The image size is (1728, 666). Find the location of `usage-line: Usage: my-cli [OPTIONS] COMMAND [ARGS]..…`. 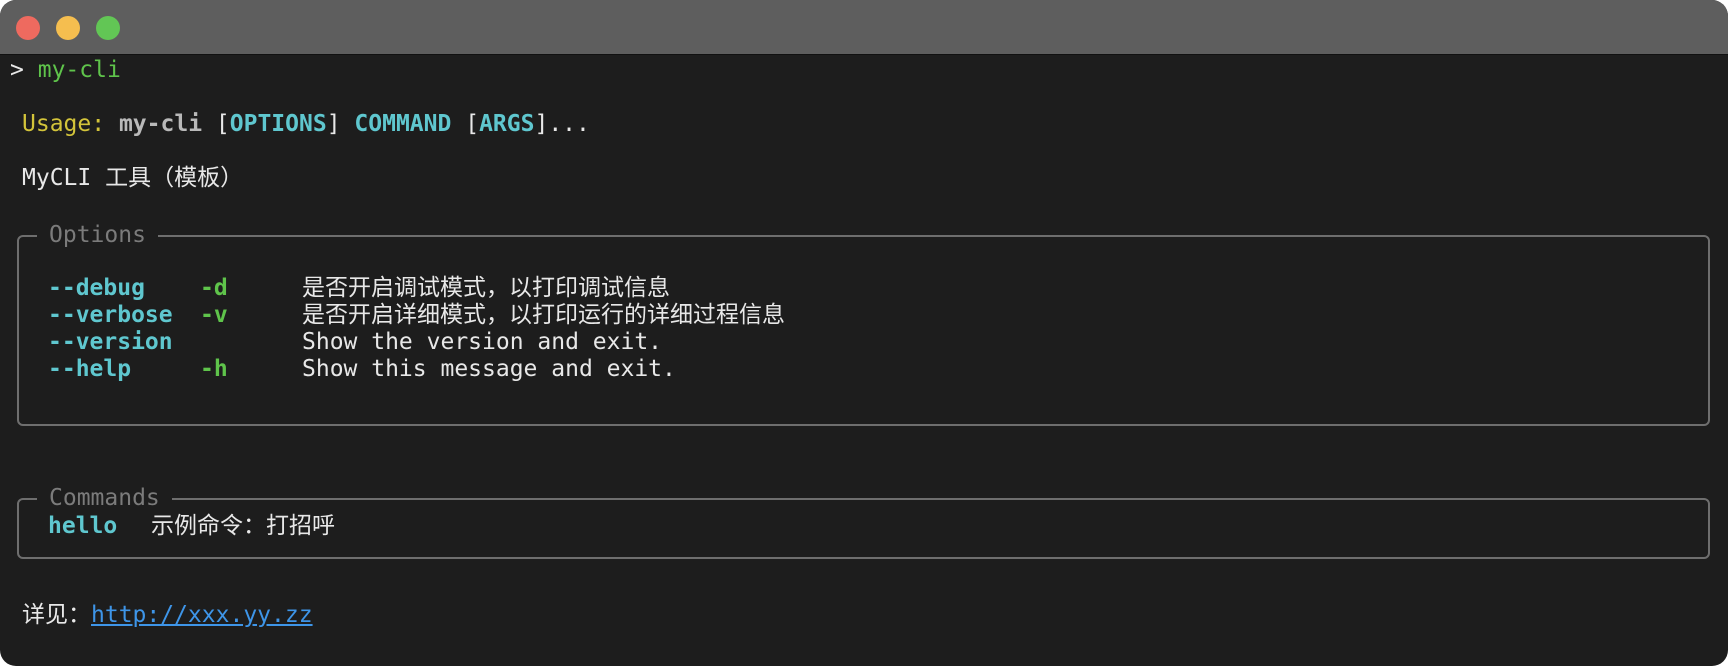

usage-line: Usage: my-cli [OPTIONS] COMMAND [ARGS]..… is located at coordinates (306, 124).